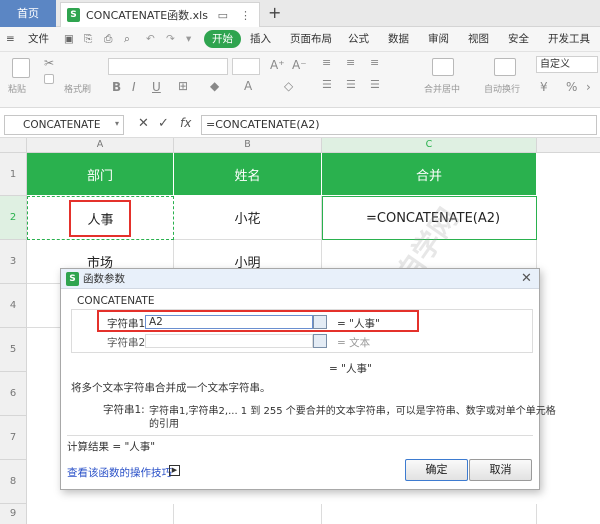 The height and width of the screenshot is (524, 600). What do you see at coordinates (229, 341) in the screenshot?
I see `arg2-input` at bounding box center [229, 341].